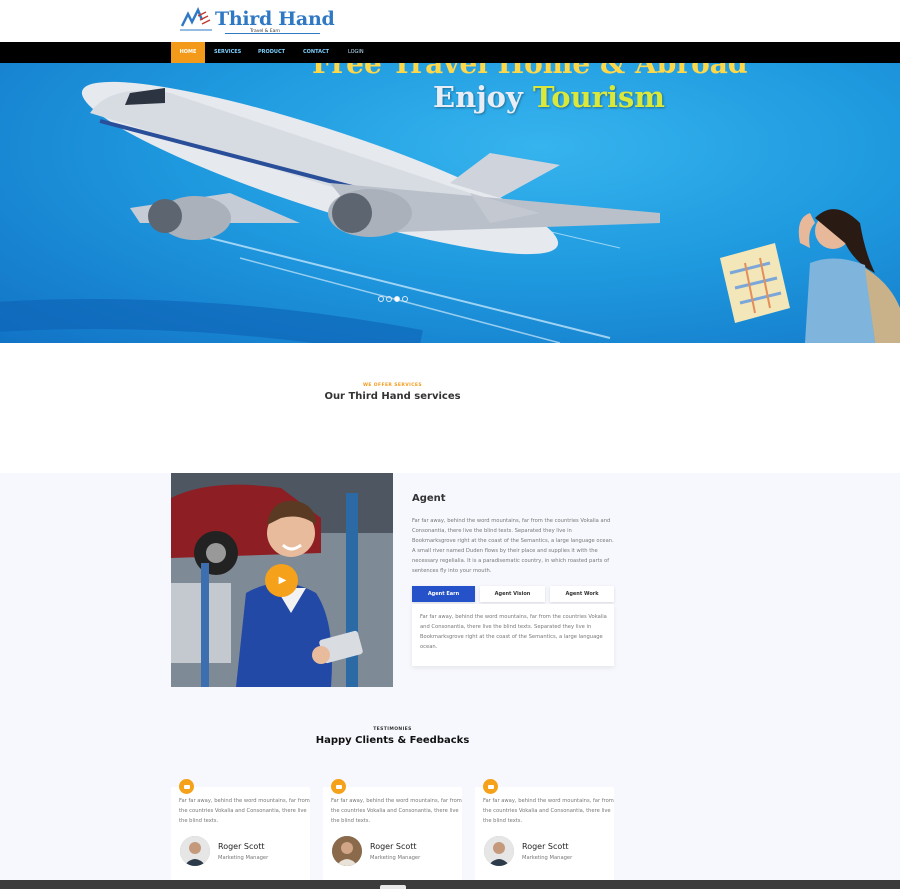 Image resolution: width=900 pixels, height=889 pixels. What do you see at coordinates (393, 887) in the screenshot?
I see `scroll-handle` at bounding box center [393, 887].